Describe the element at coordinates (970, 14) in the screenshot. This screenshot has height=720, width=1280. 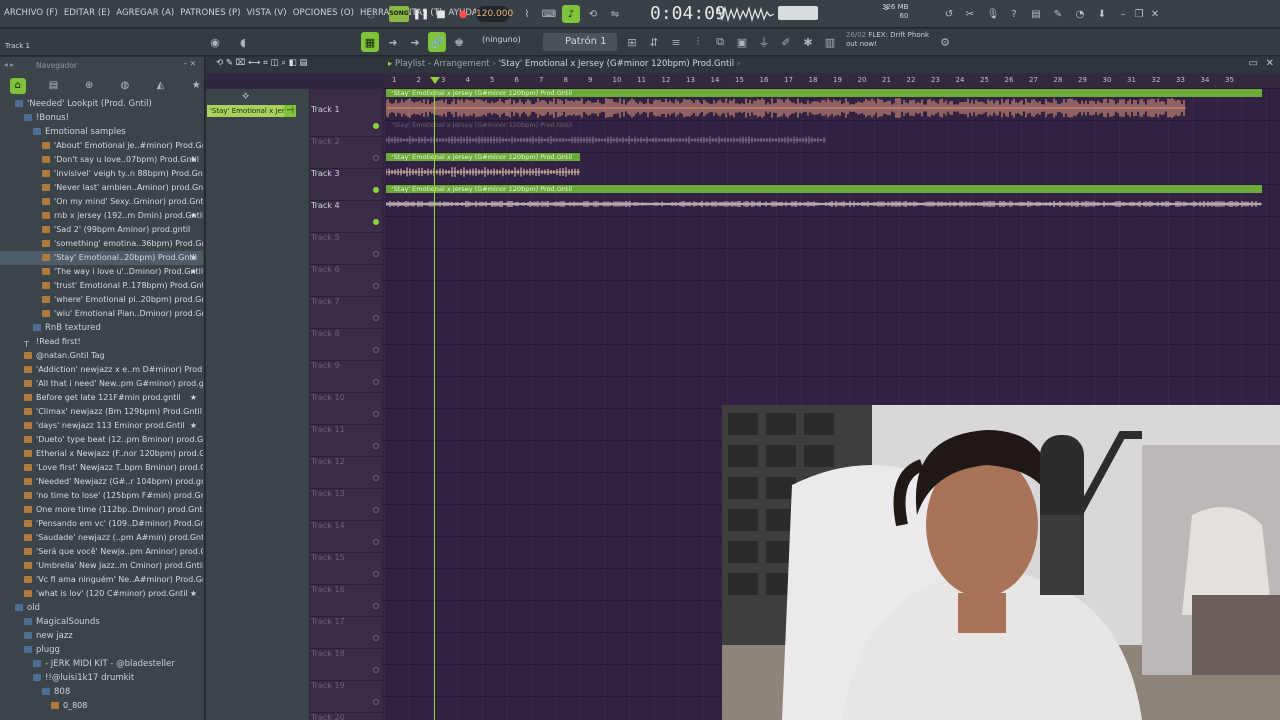
I see `cut-icon: ✂` at that location.